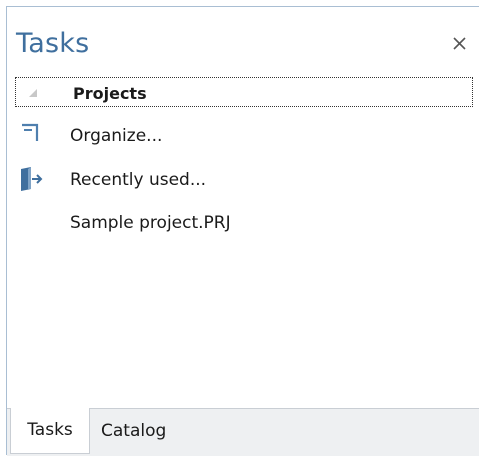  Describe the element at coordinates (240, 224) in the screenshot. I see `list-item-sample-project: Sample project.PRJ` at that location.